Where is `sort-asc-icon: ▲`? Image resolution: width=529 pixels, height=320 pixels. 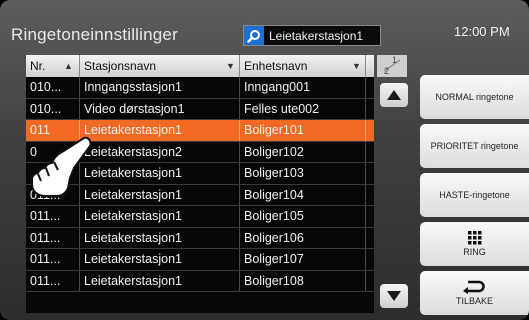
sort-asc-icon: ▲ is located at coordinates (68, 66).